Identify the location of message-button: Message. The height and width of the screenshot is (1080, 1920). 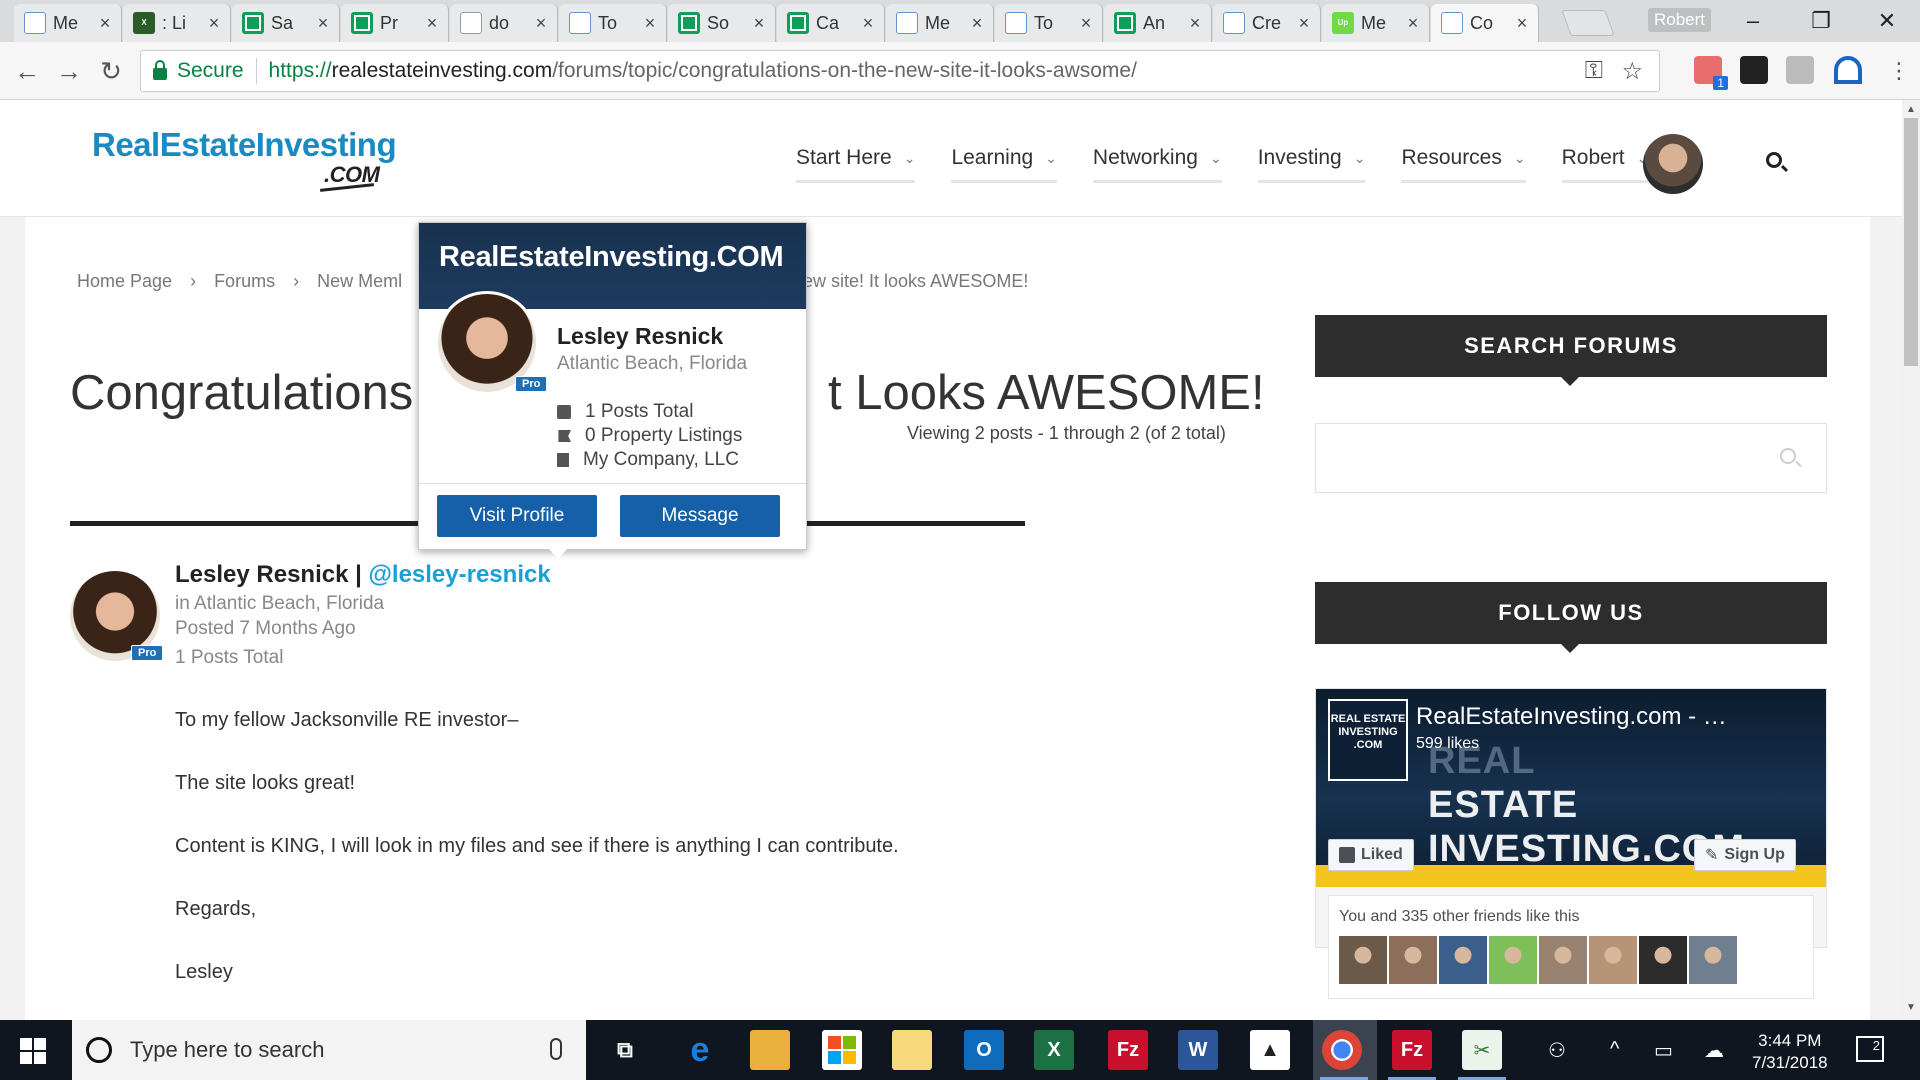
(700, 516).